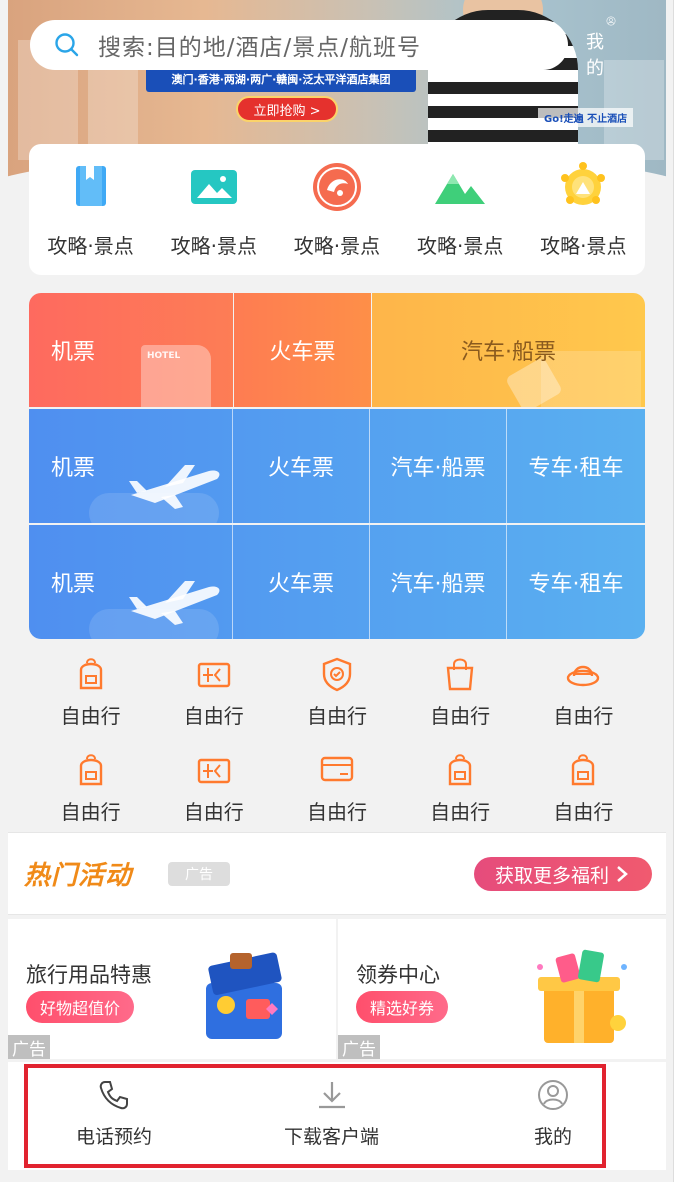 The width and height of the screenshot is (674, 1182). Describe the element at coordinates (90, 186) in the screenshot. I see `book-icon` at that location.